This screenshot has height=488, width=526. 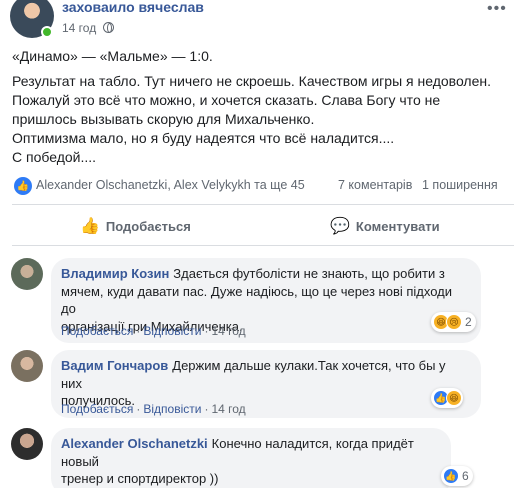 What do you see at coordinates (133, 7) in the screenshot?
I see `post-author-name: заховаило вячеслав` at bounding box center [133, 7].